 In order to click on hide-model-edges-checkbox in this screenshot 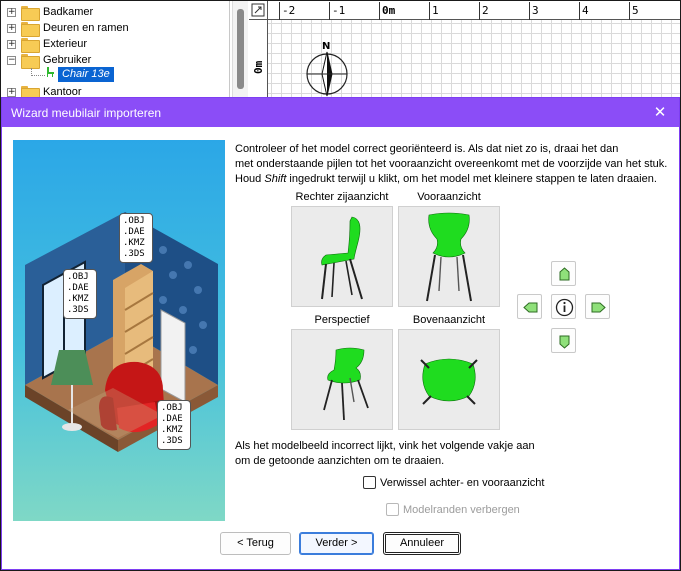, I will do `click(392, 509)`.